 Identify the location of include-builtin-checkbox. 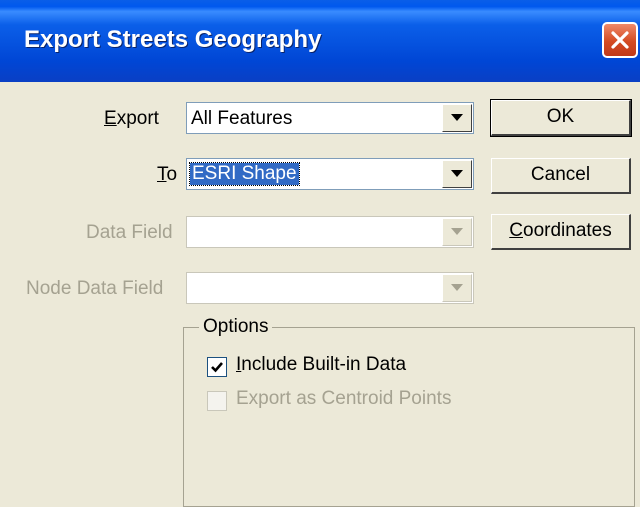
(217, 367).